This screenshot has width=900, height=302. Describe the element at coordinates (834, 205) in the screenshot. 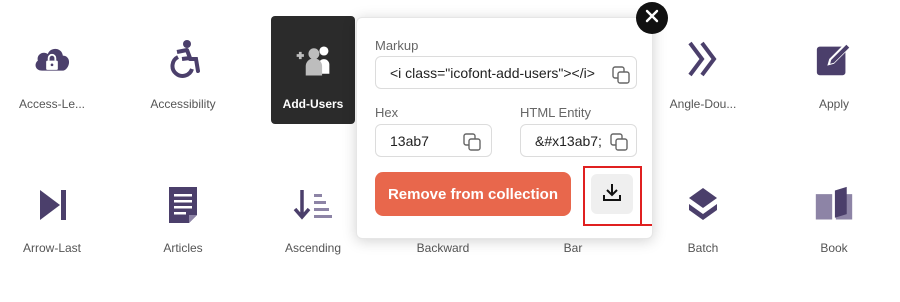

I see `book-icon` at that location.